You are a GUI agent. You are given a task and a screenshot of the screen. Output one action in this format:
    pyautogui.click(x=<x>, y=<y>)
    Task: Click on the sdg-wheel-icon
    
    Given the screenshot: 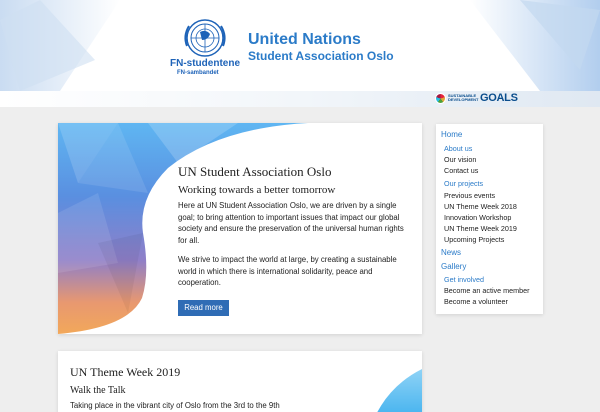 What is the action you would take?
    pyautogui.click(x=440, y=98)
    